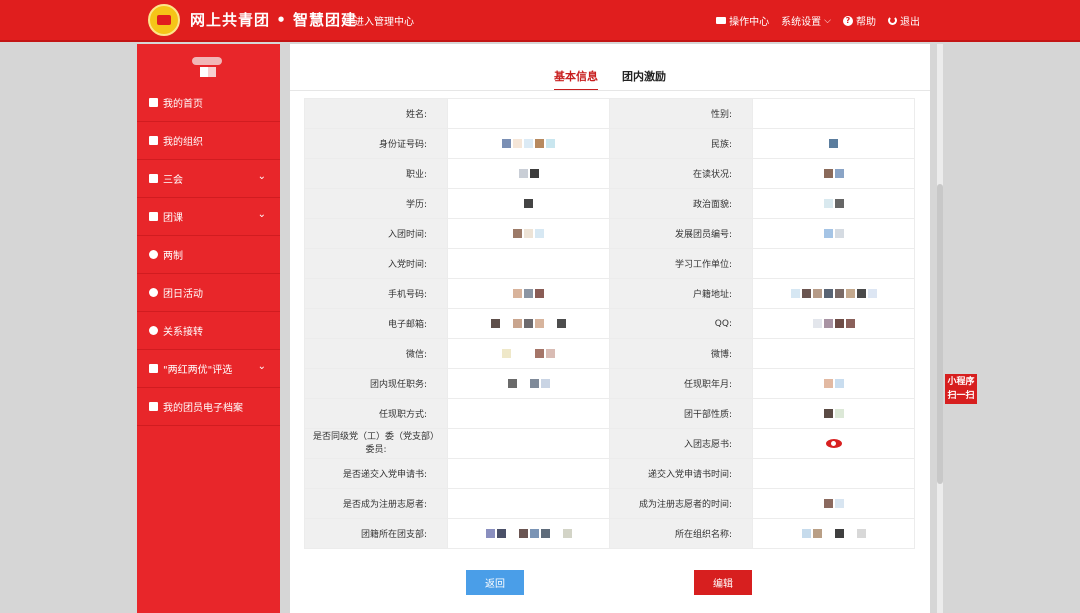  I want to click on mini-program-label: 小程序, so click(961, 382).